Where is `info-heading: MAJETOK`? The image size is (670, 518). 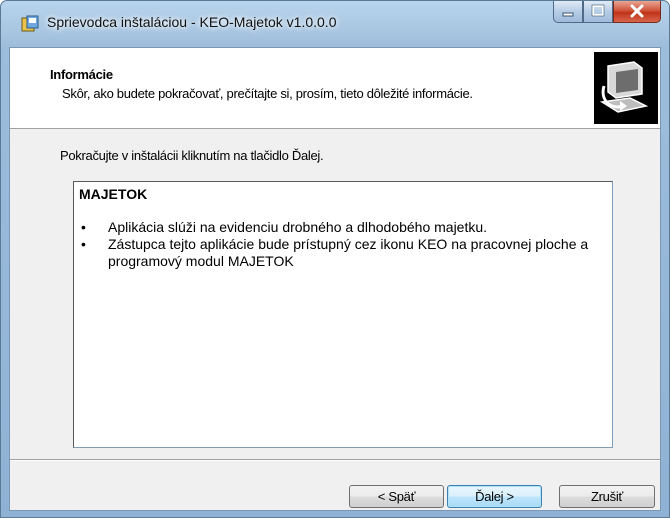
info-heading: MAJETOK is located at coordinates (113, 194).